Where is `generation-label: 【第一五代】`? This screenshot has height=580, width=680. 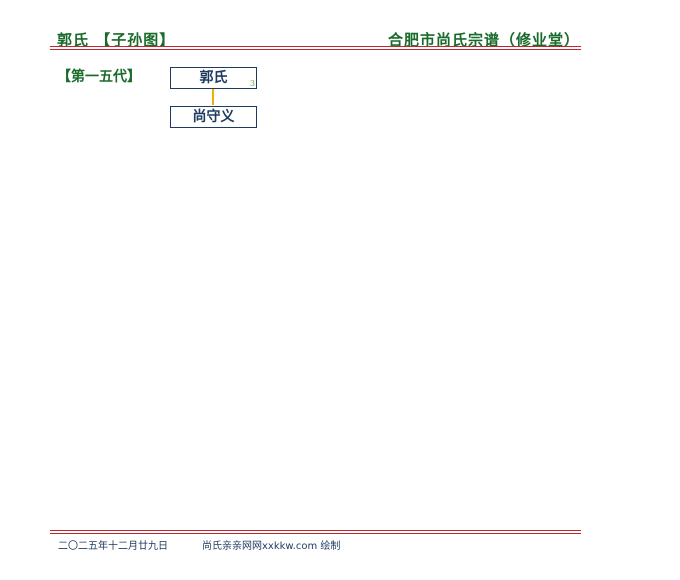 generation-label: 【第一五代】 is located at coordinates (99, 77).